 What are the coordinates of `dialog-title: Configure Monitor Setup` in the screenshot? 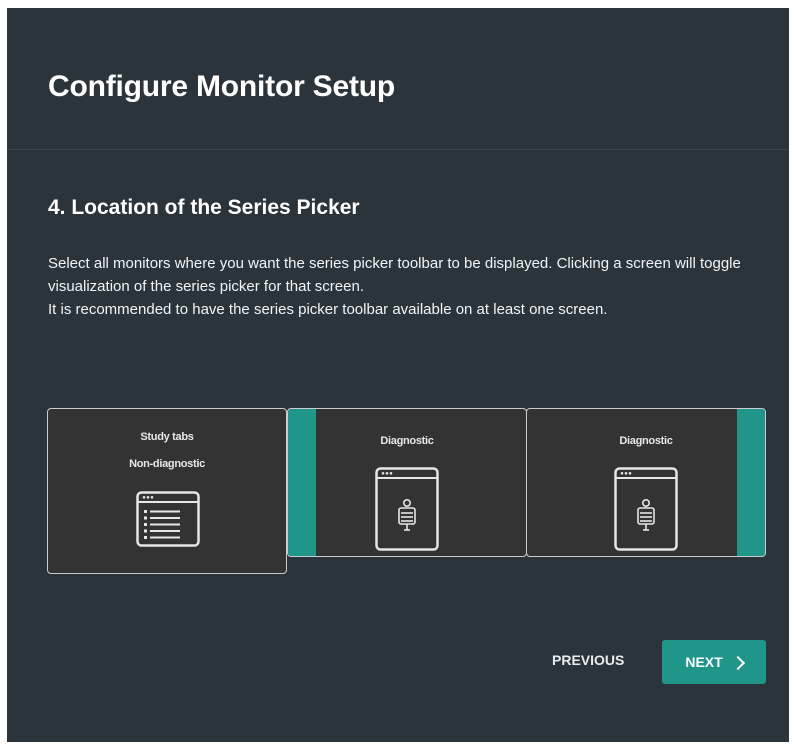 It's located at (222, 86).